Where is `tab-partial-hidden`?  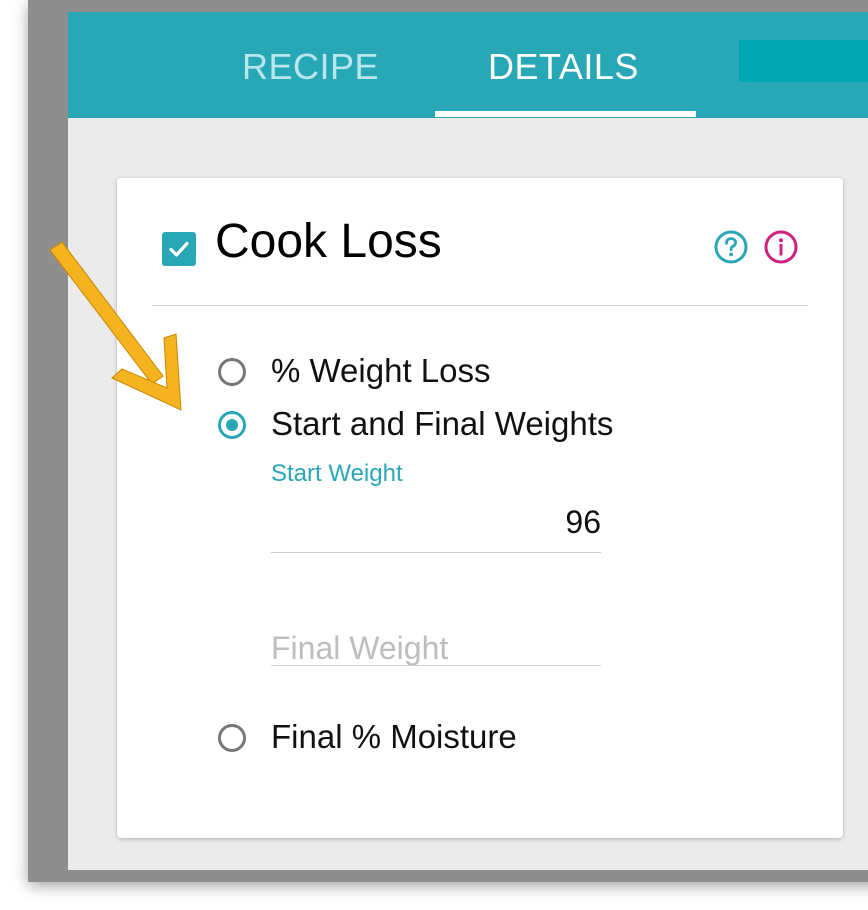 tab-partial-hidden is located at coordinates (803, 61).